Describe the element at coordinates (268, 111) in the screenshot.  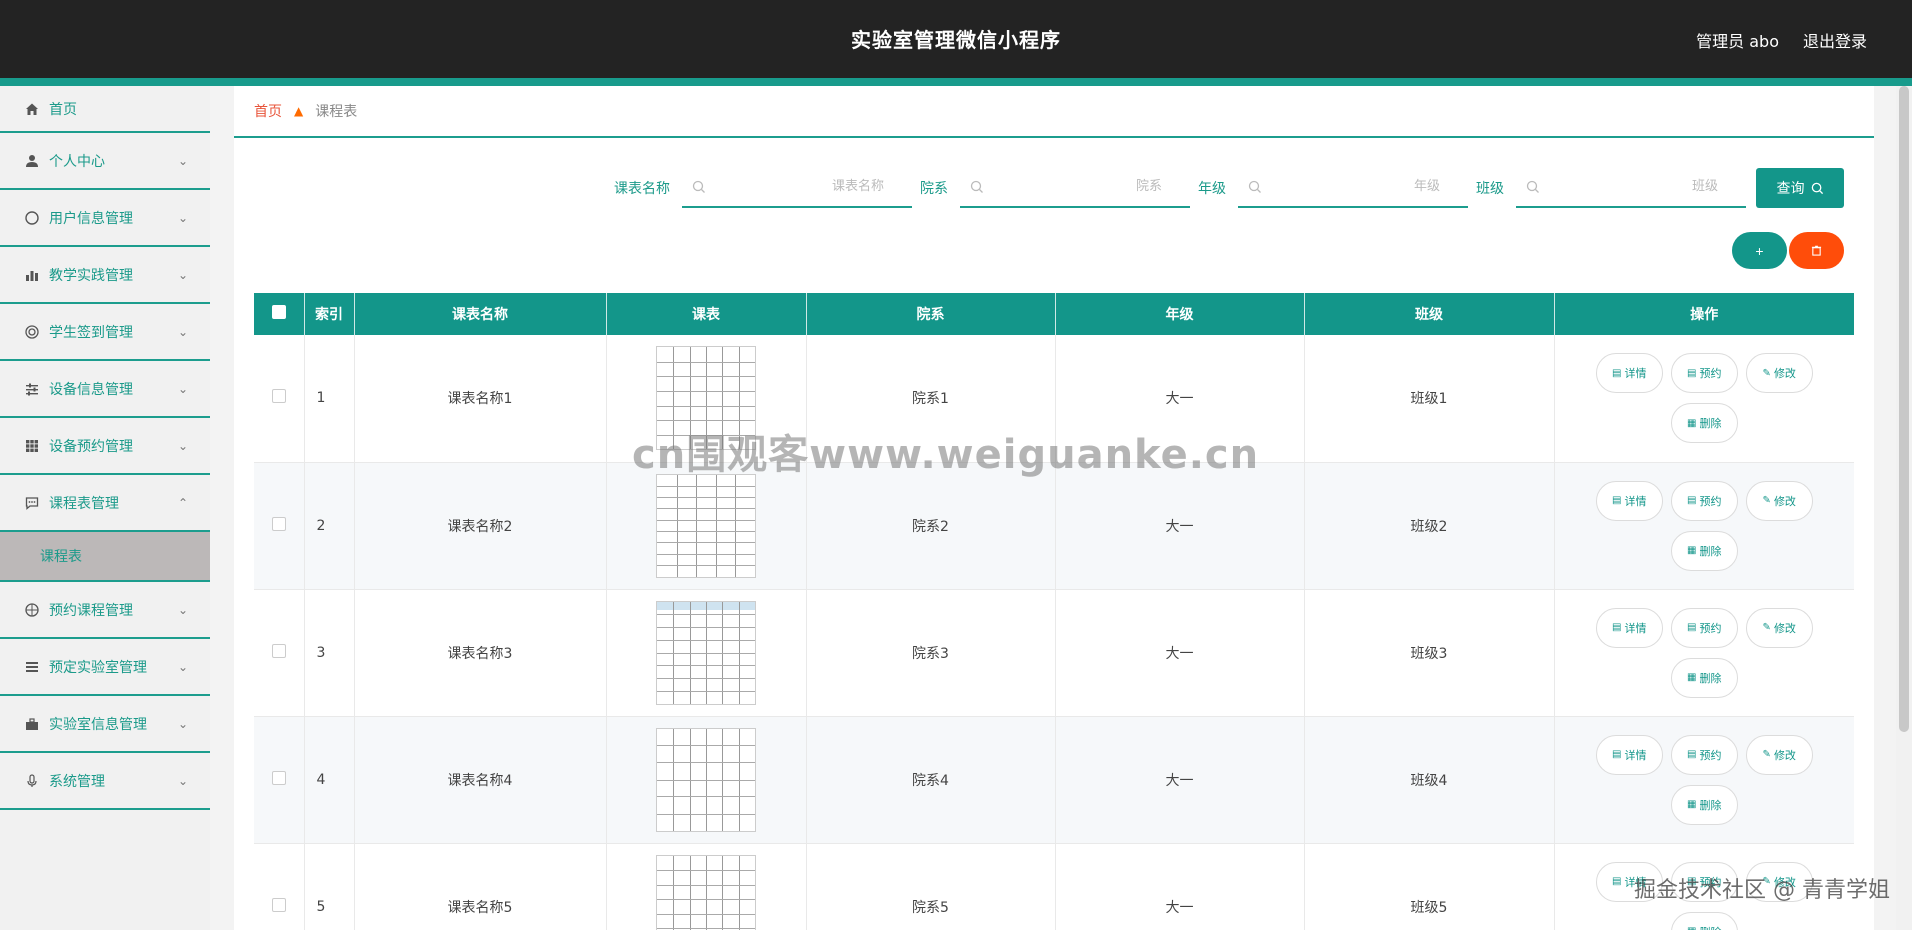
I see `breadcrumb-home: 首页` at that location.